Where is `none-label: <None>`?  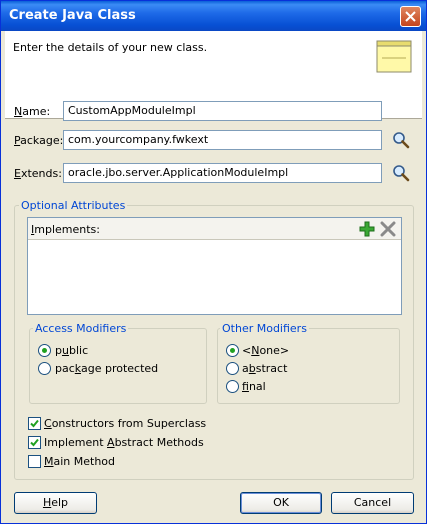 none-label: <None> is located at coordinates (265, 350).